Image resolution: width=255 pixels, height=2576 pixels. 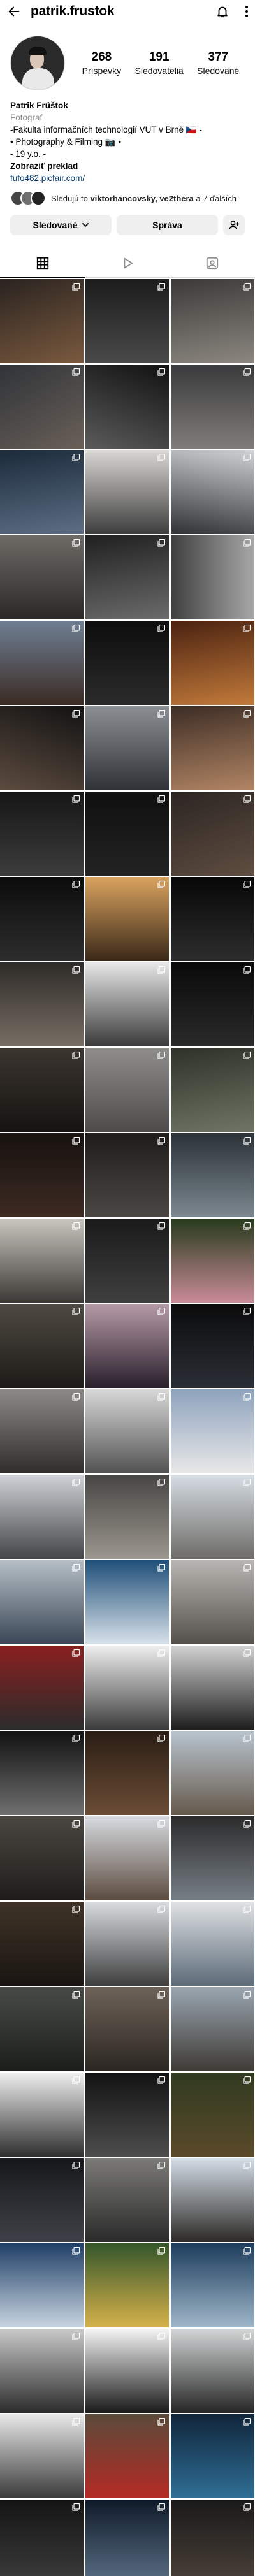 What do you see at coordinates (222, 11) in the screenshot?
I see `bell-icon` at bounding box center [222, 11].